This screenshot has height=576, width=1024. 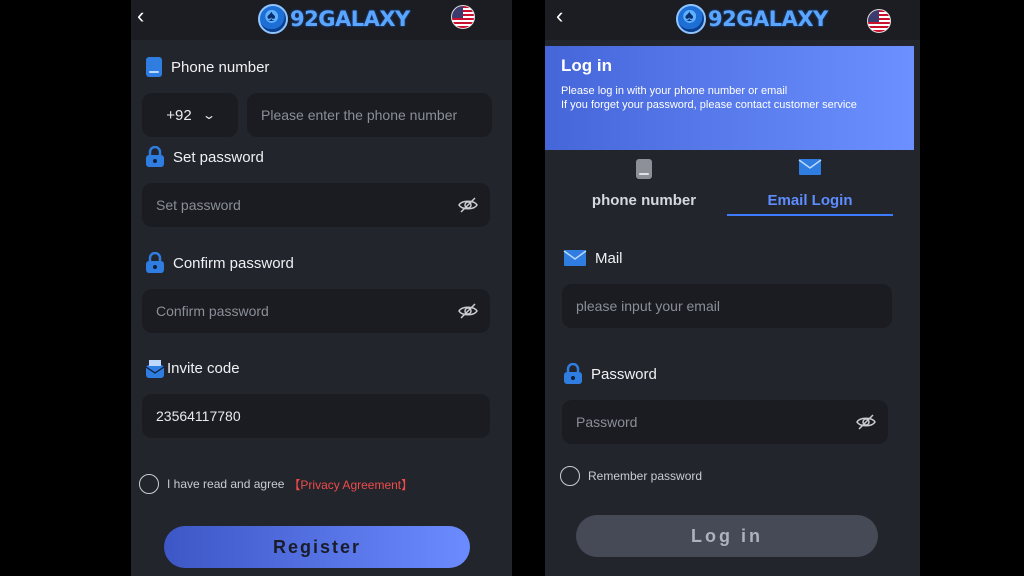 I want to click on phone-input, so click(x=369, y=115).